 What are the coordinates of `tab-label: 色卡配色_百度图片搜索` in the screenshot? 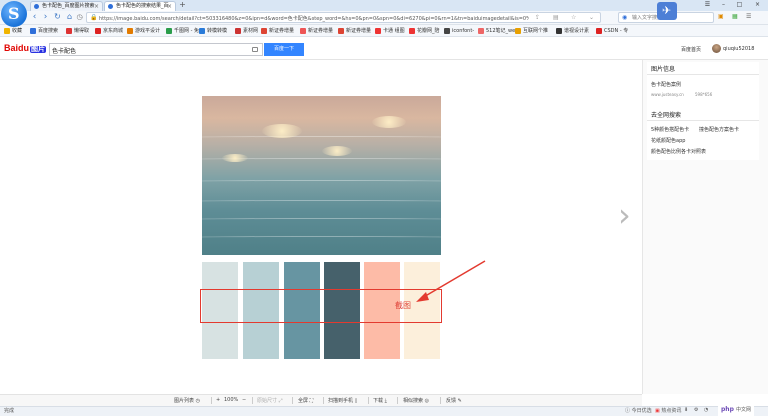 It's located at (68, 6).